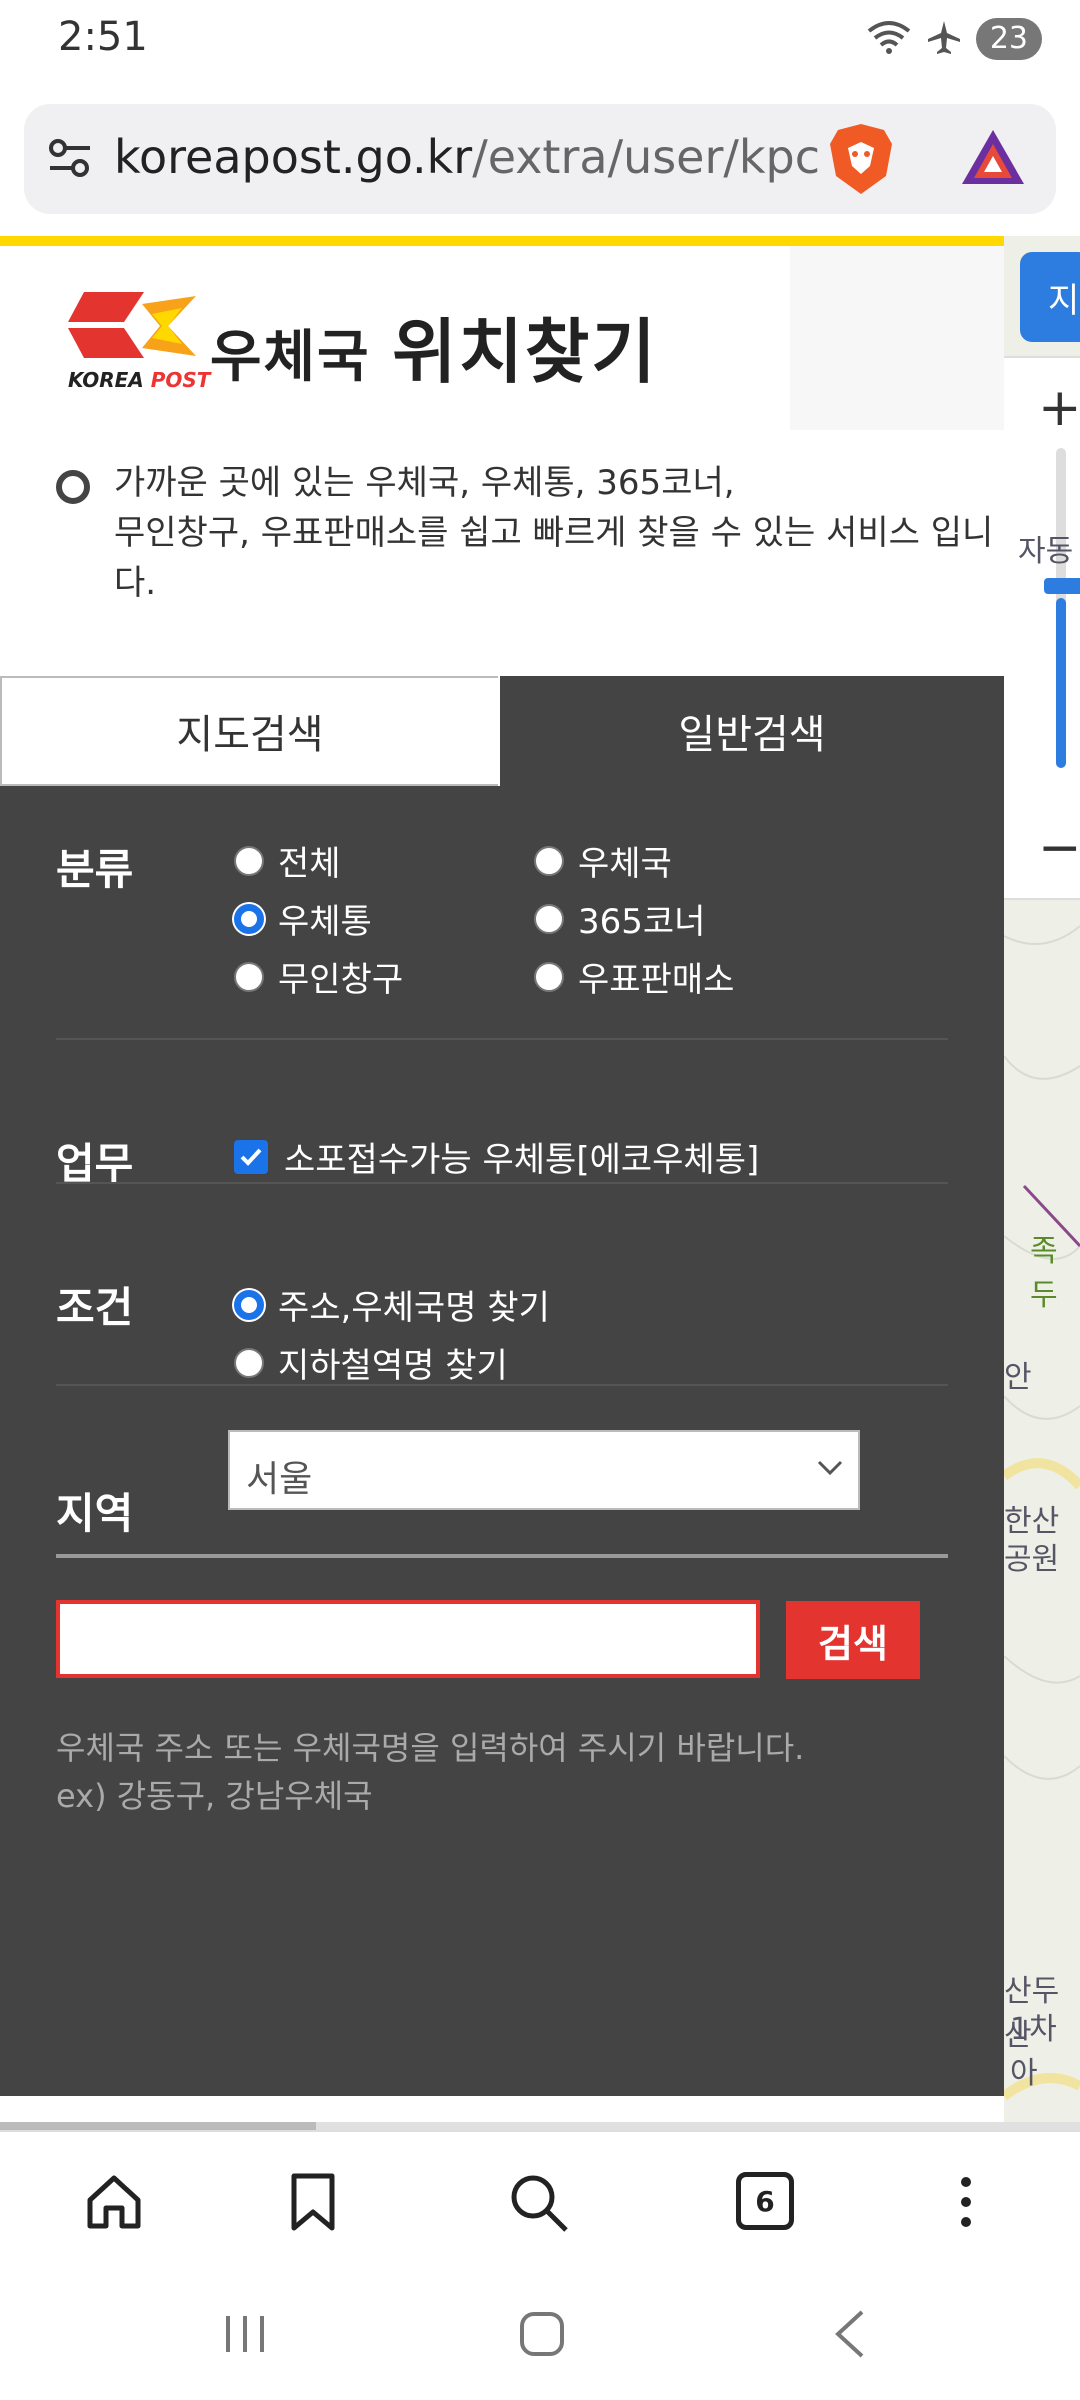 This screenshot has width=1080, height=2400. I want to click on browser-toolbar: 6, so click(540, 2201).